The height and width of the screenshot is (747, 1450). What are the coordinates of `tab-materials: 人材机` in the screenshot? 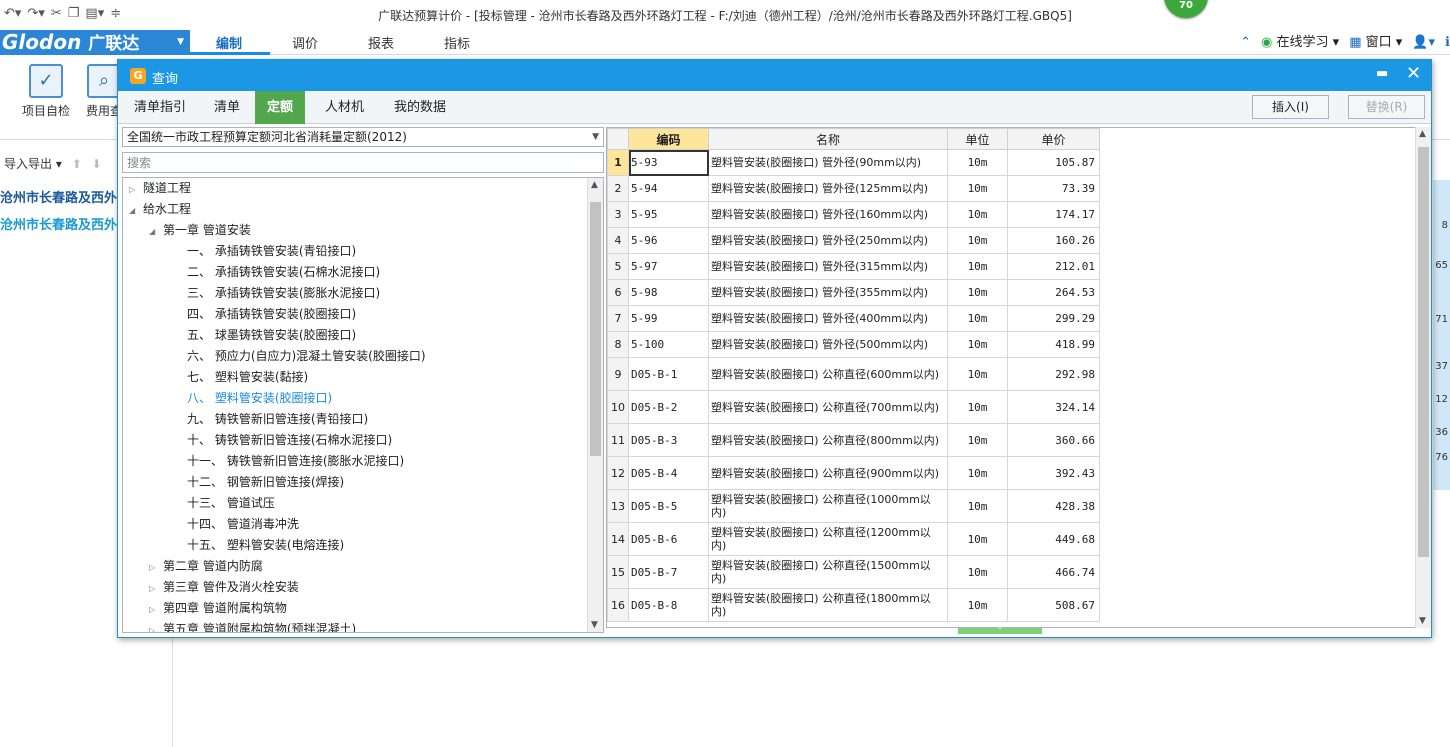 It's located at (344, 107).